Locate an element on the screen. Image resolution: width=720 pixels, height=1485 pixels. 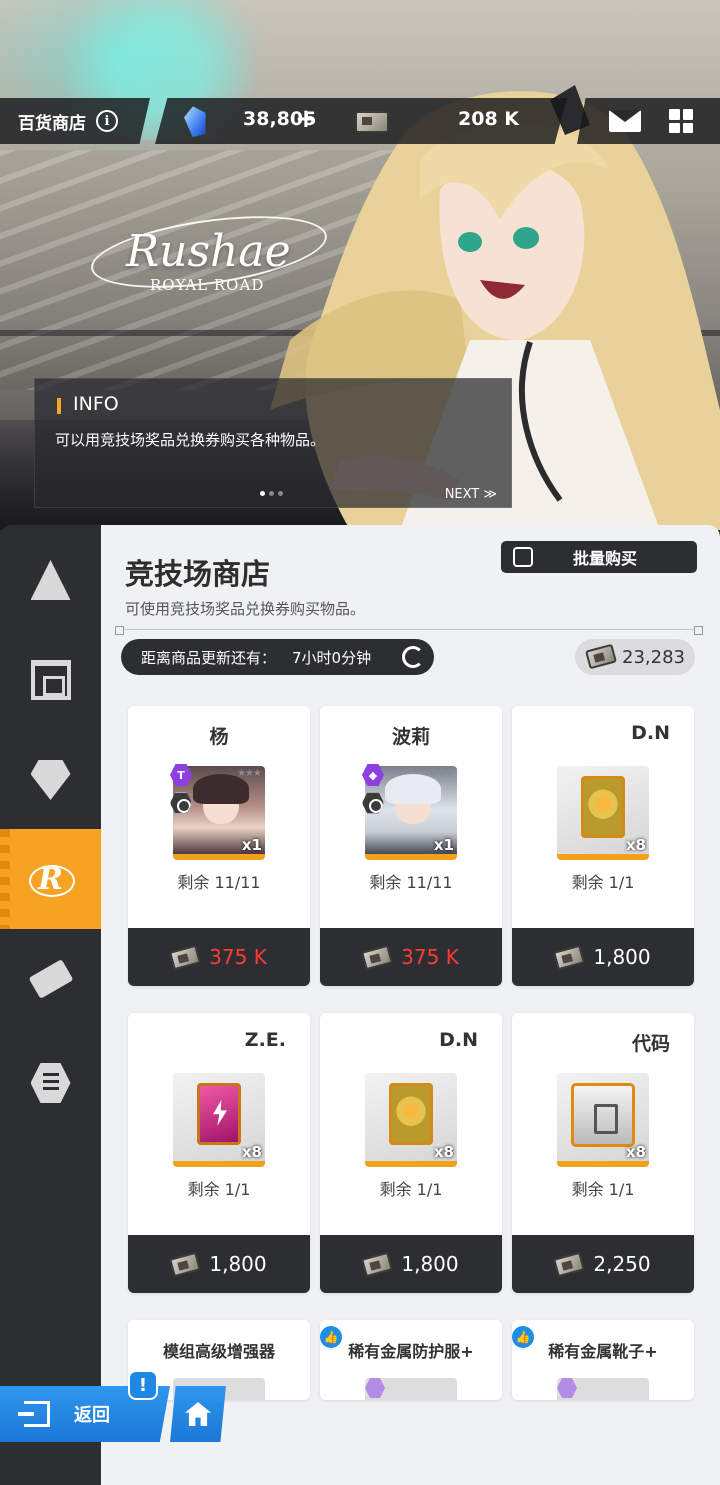
shop-item-card: 👍 稀有金属靴子+ is located at coordinates (603, 1360).